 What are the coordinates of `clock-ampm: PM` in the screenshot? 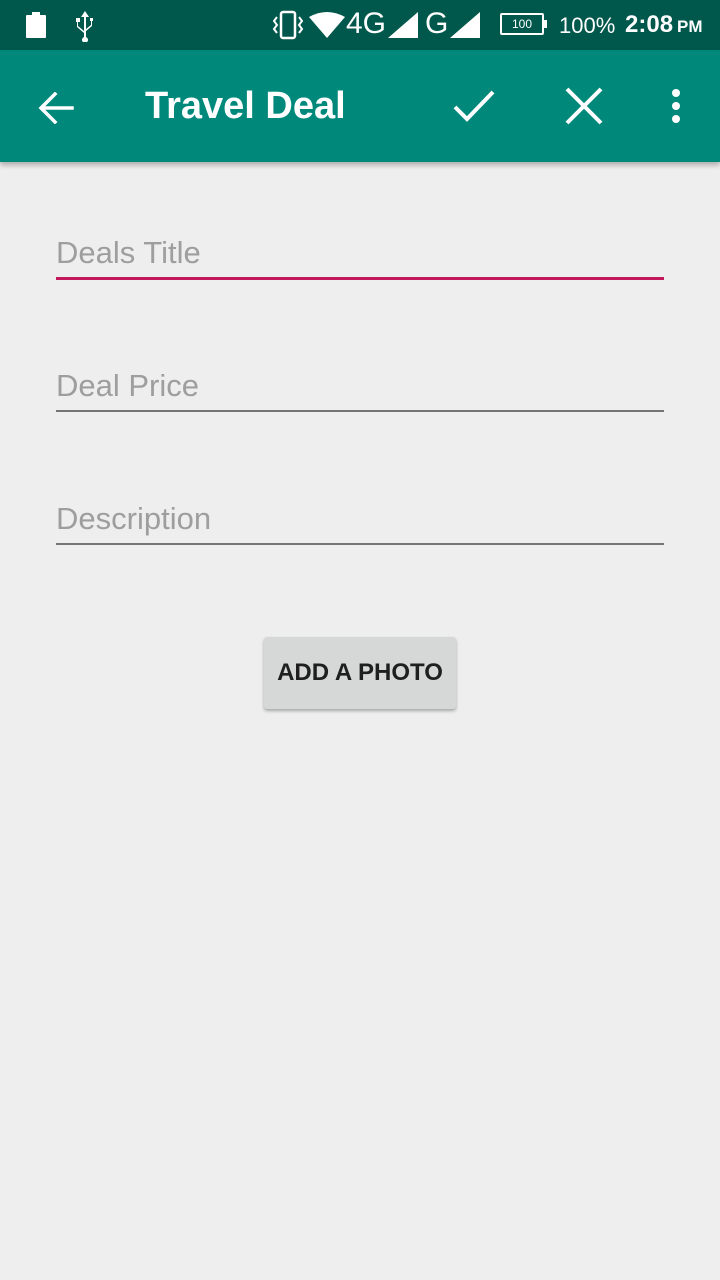 It's located at (690, 26).